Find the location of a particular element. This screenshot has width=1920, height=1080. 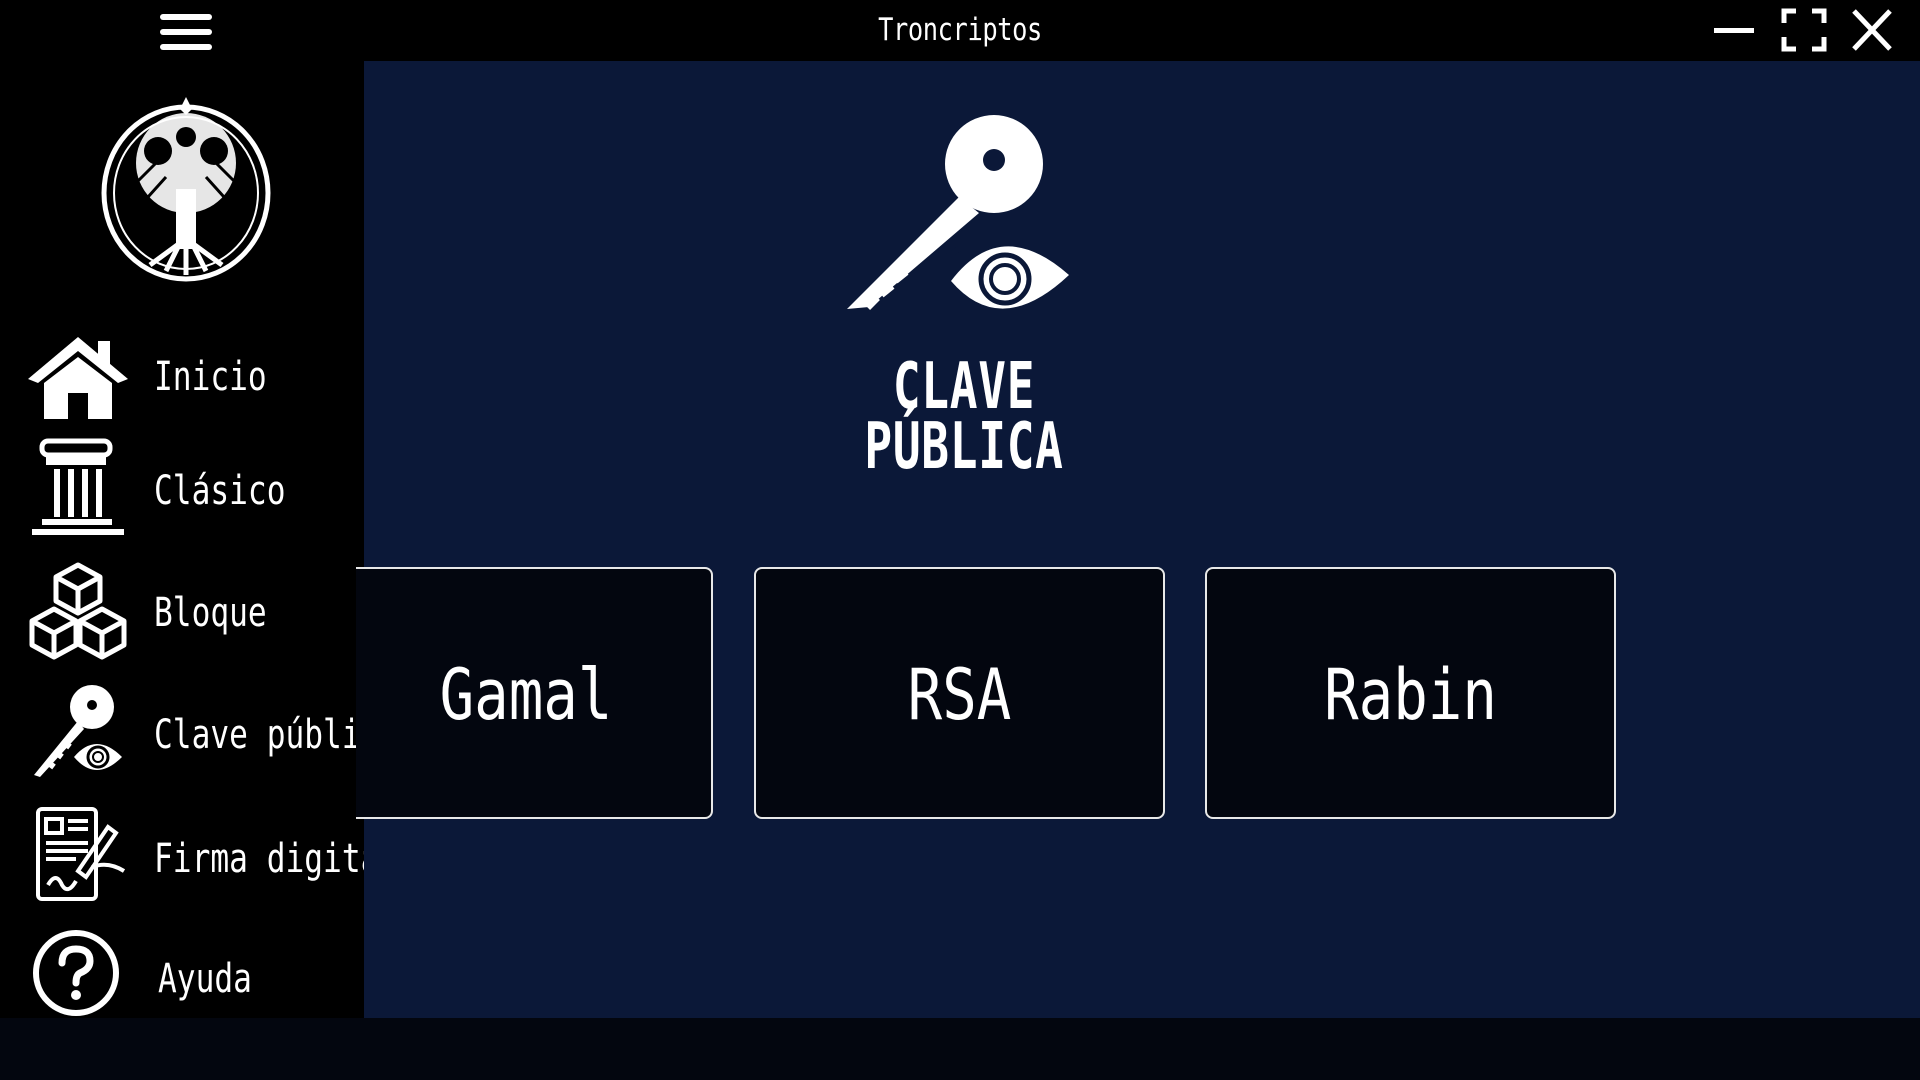

sidebar-item-clasico: Clásico is located at coordinates (182, 490).